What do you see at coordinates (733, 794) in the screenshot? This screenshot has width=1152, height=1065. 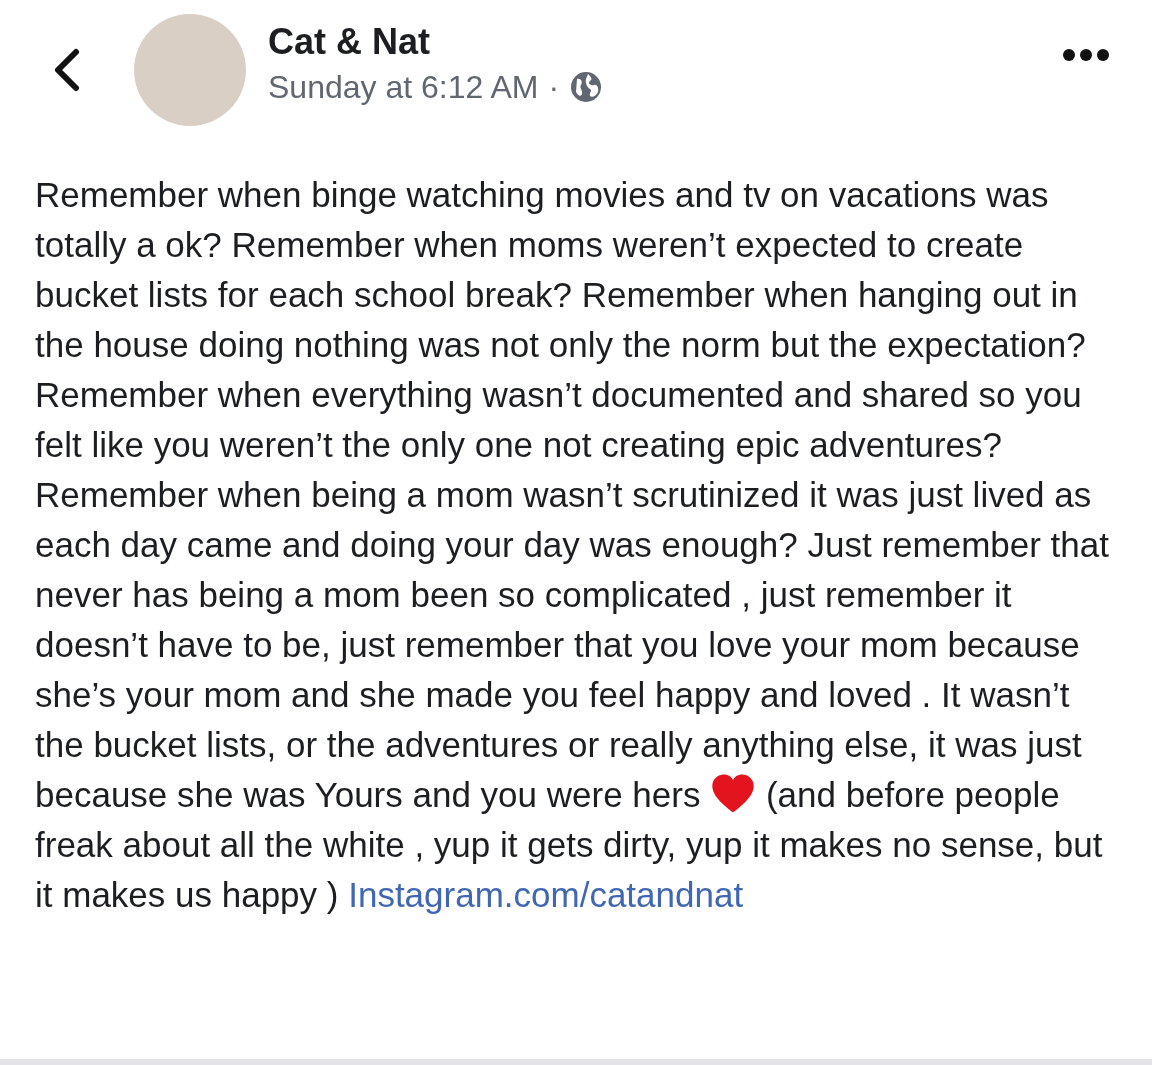 I see `heart-icon` at bounding box center [733, 794].